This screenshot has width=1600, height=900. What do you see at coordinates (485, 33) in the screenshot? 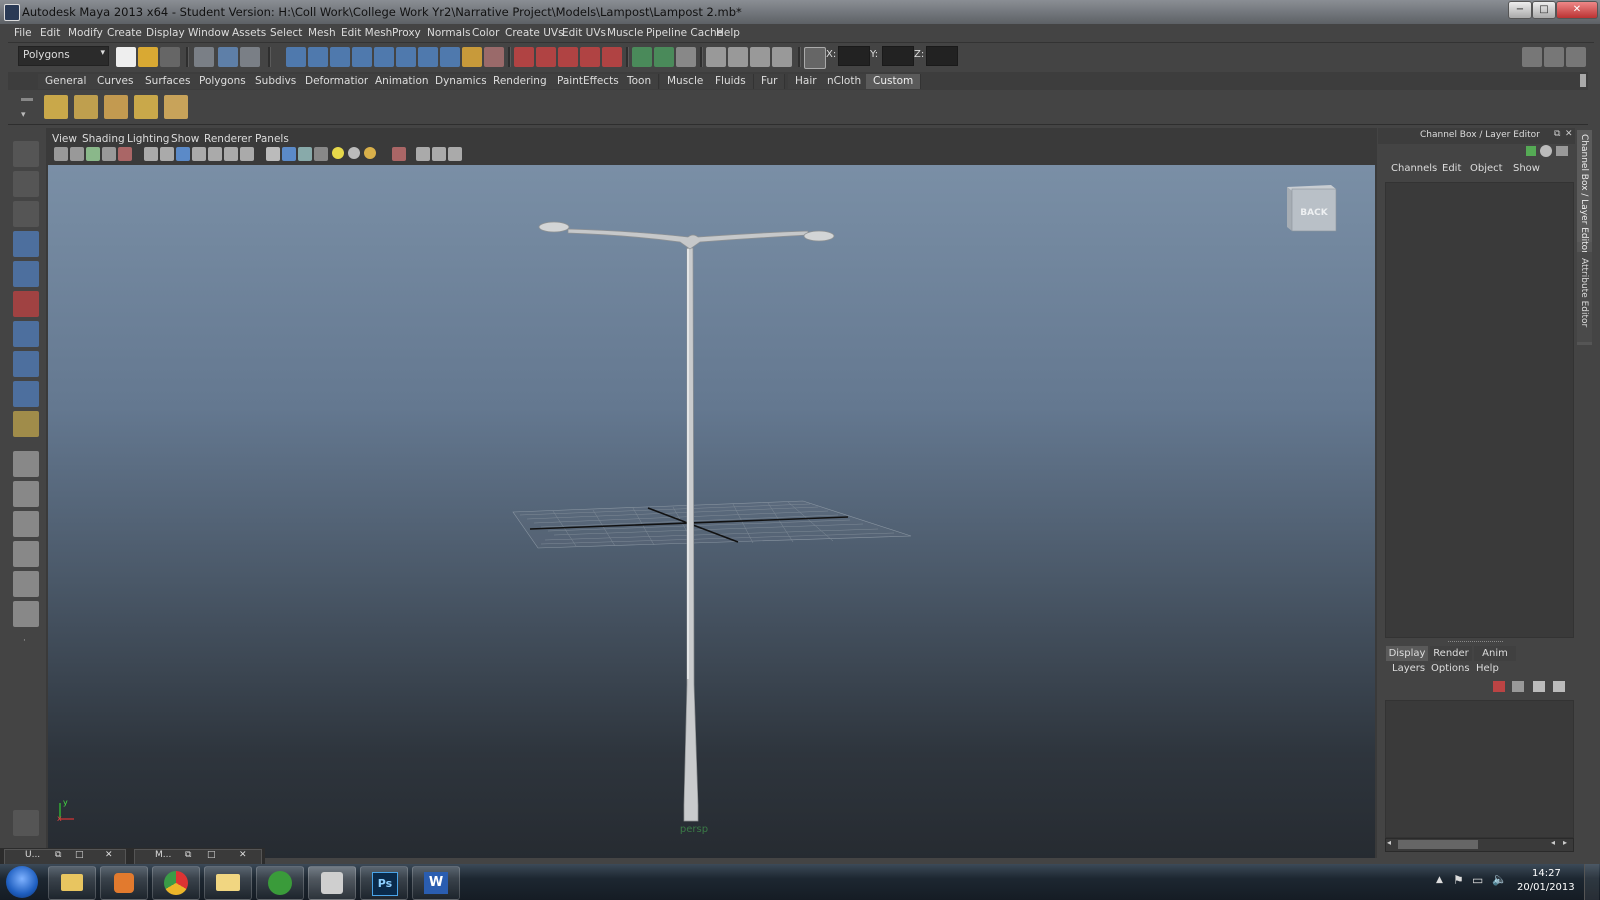
I see `menu-color: Color` at bounding box center [485, 33].